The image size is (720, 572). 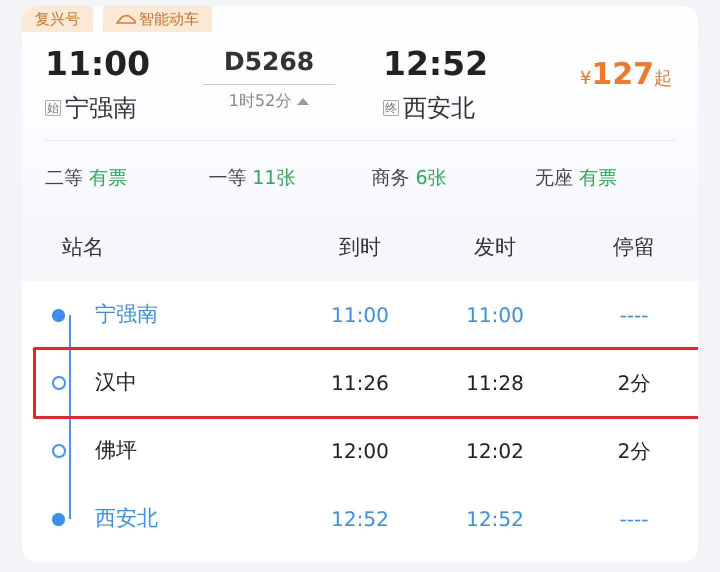 I want to click on arrival-time: 12:00, so click(x=360, y=451).